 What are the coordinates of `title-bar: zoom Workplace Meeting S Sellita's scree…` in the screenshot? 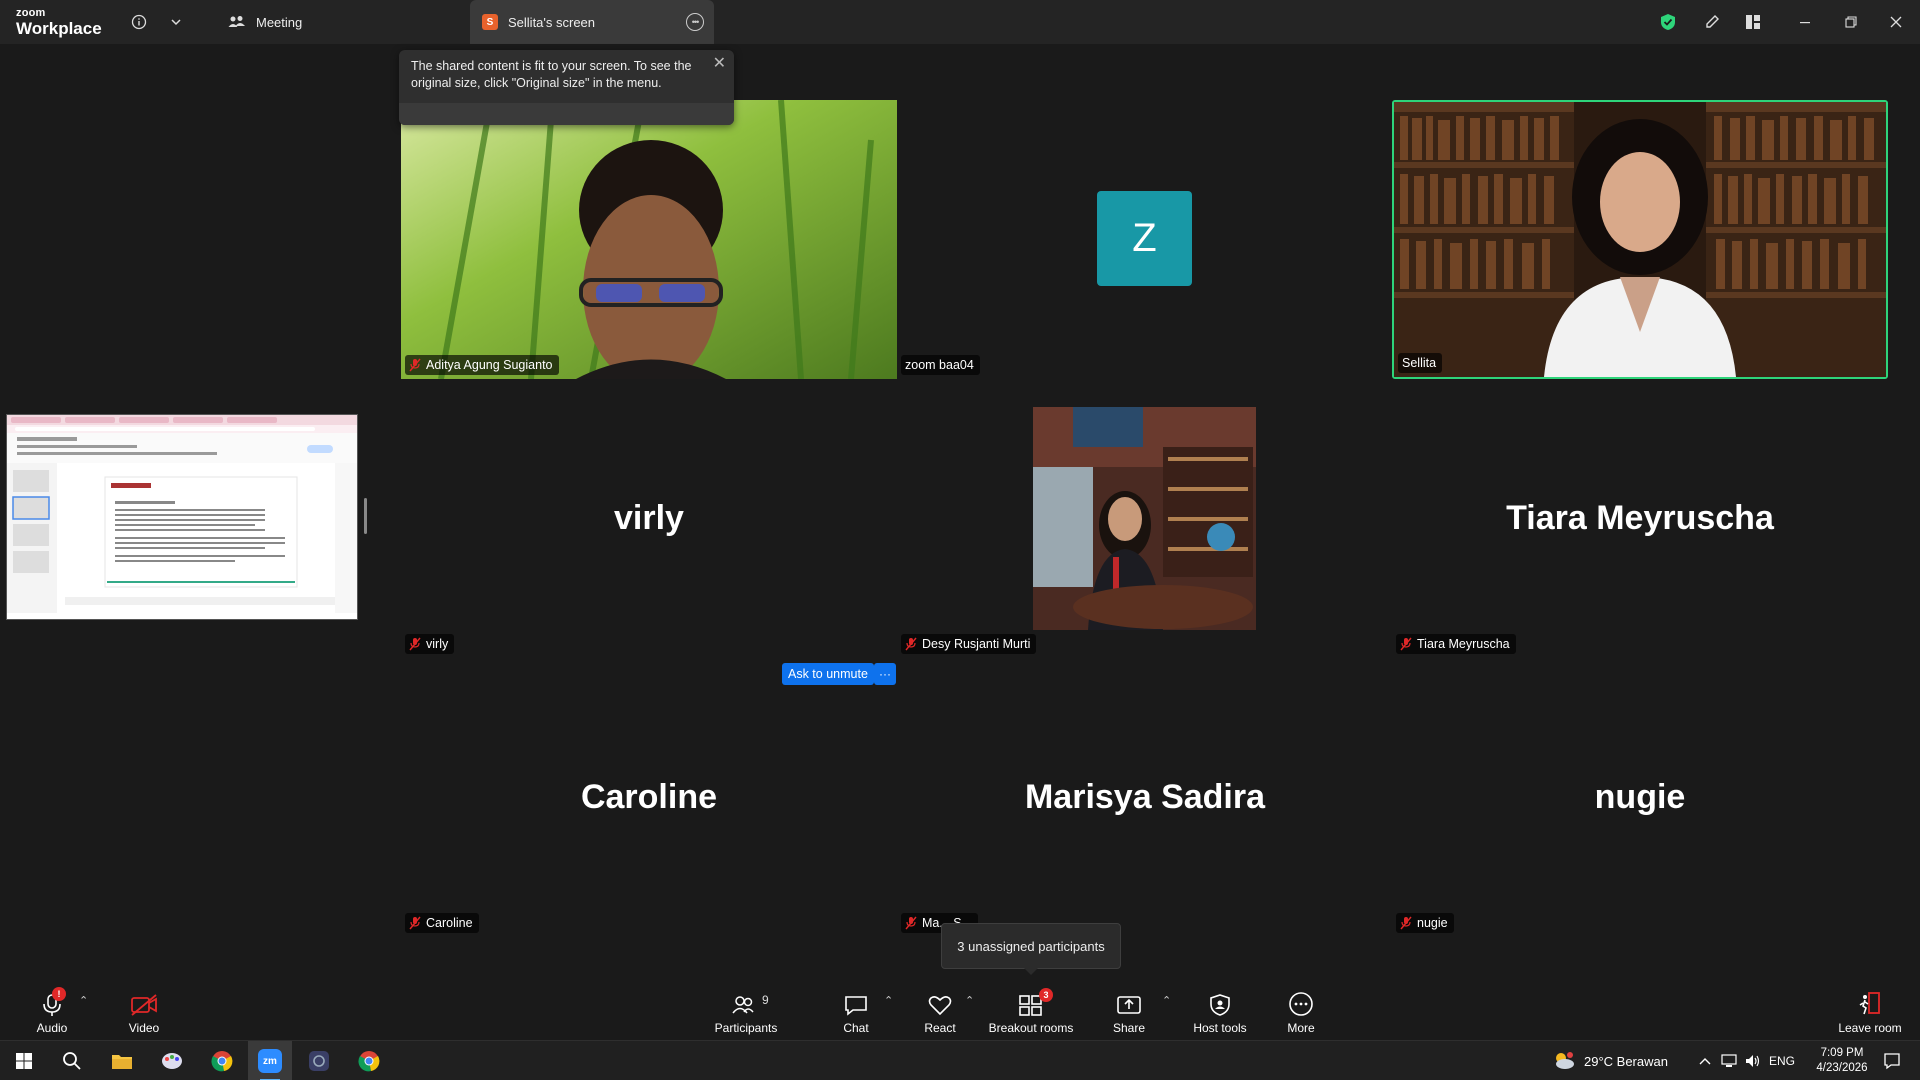 It's located at (960, 22).